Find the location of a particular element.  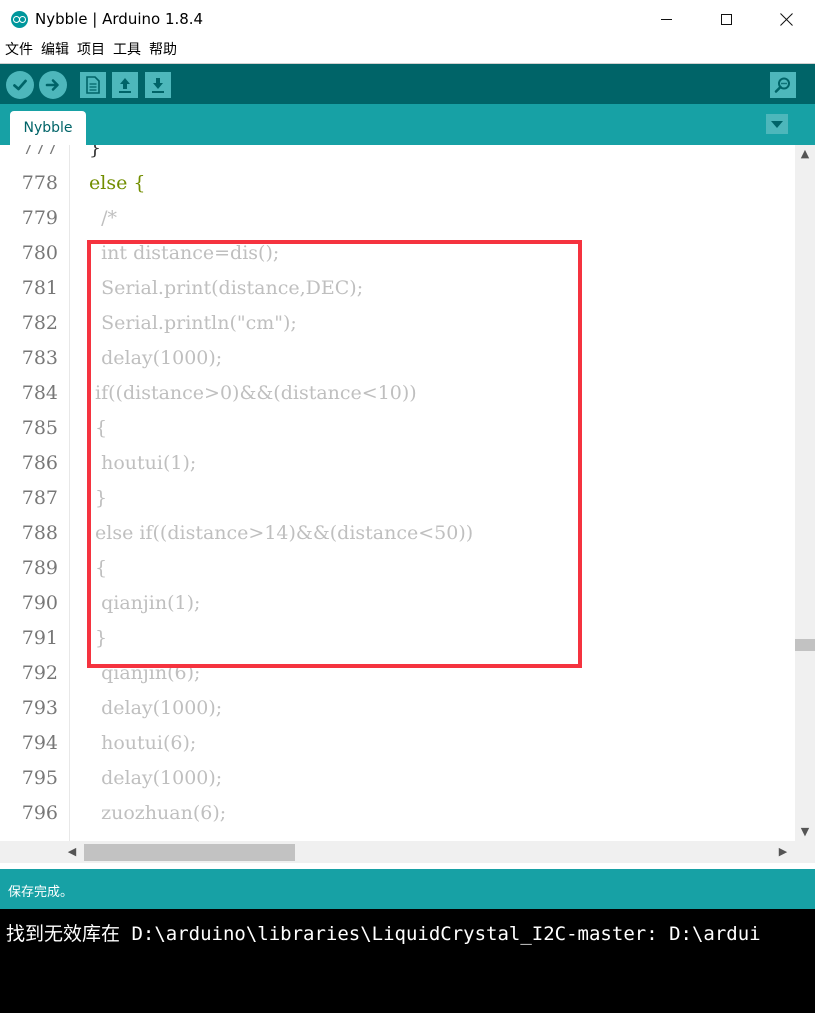

serial-monitor-button is located at coordinates (783, 85).